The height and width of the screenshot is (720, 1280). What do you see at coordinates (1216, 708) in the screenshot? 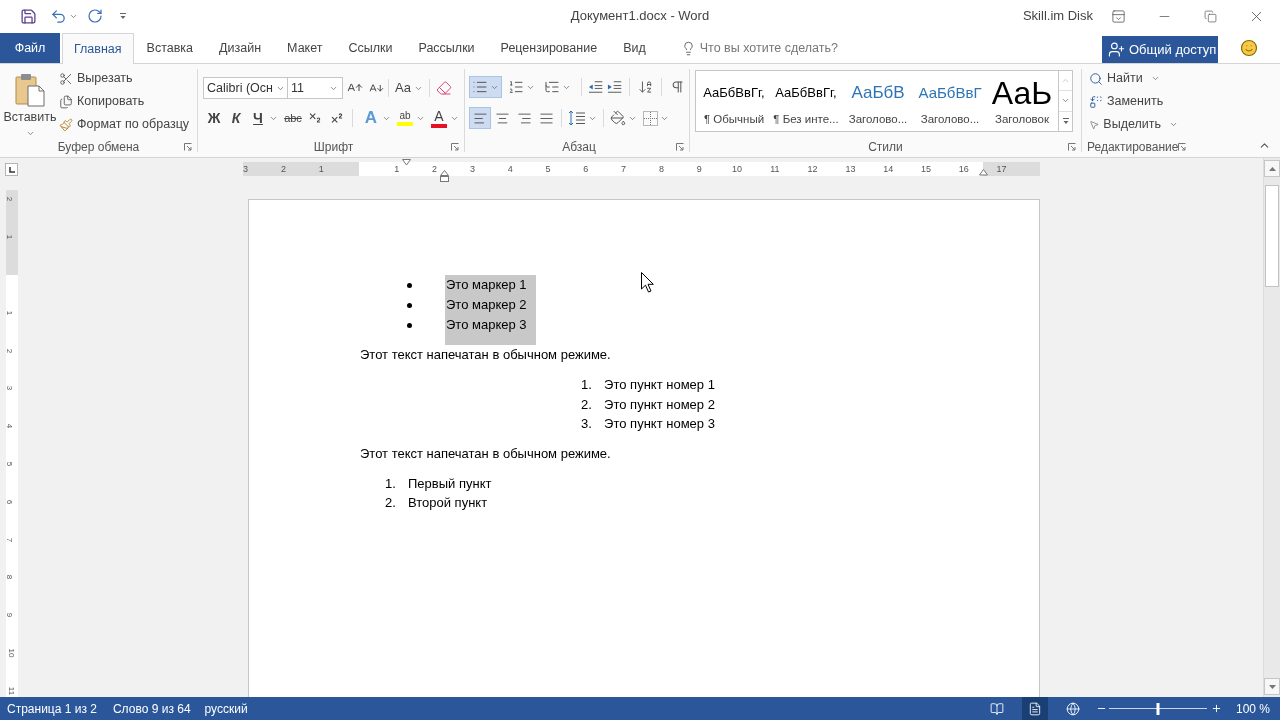
I see `zoom-in-icon` at bounding box center [1216, 708].